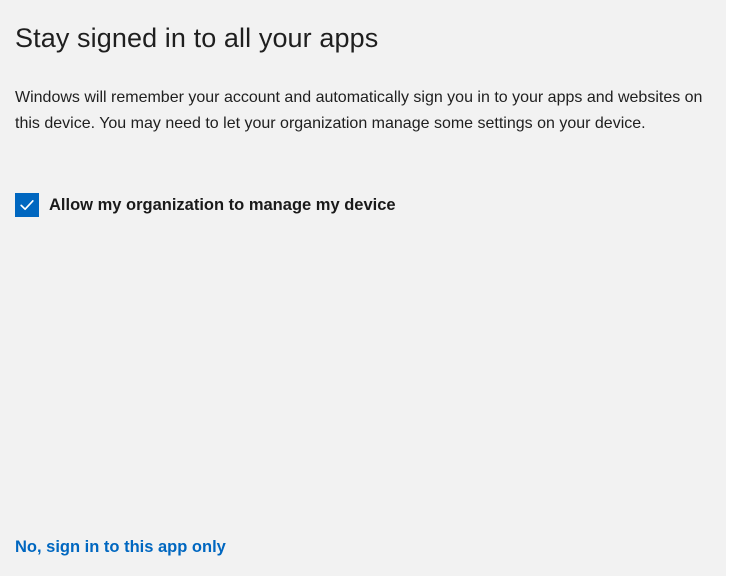  I want to click on sign-in-this-app-only-link: No, sign in to this app only, so click(120, 547).